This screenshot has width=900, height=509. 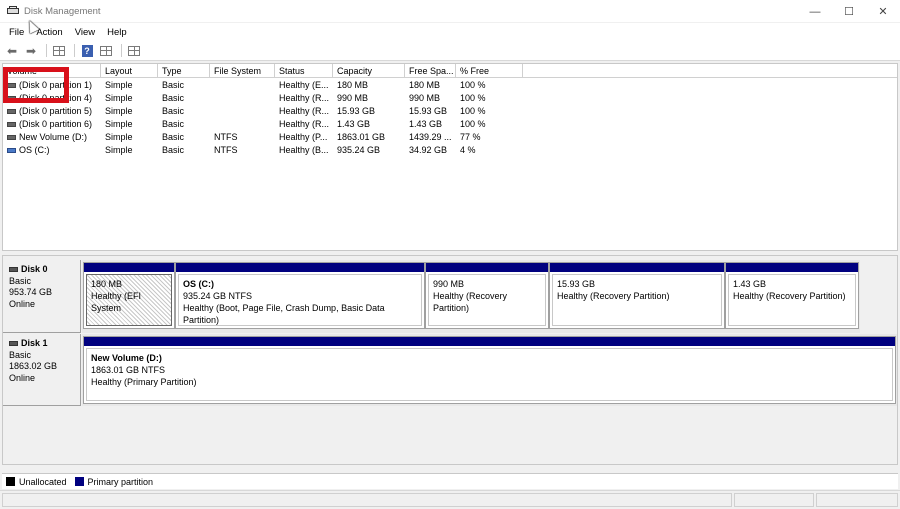 I want to click on disk-size: 1863.02 GB, so click(x=33, y=366).